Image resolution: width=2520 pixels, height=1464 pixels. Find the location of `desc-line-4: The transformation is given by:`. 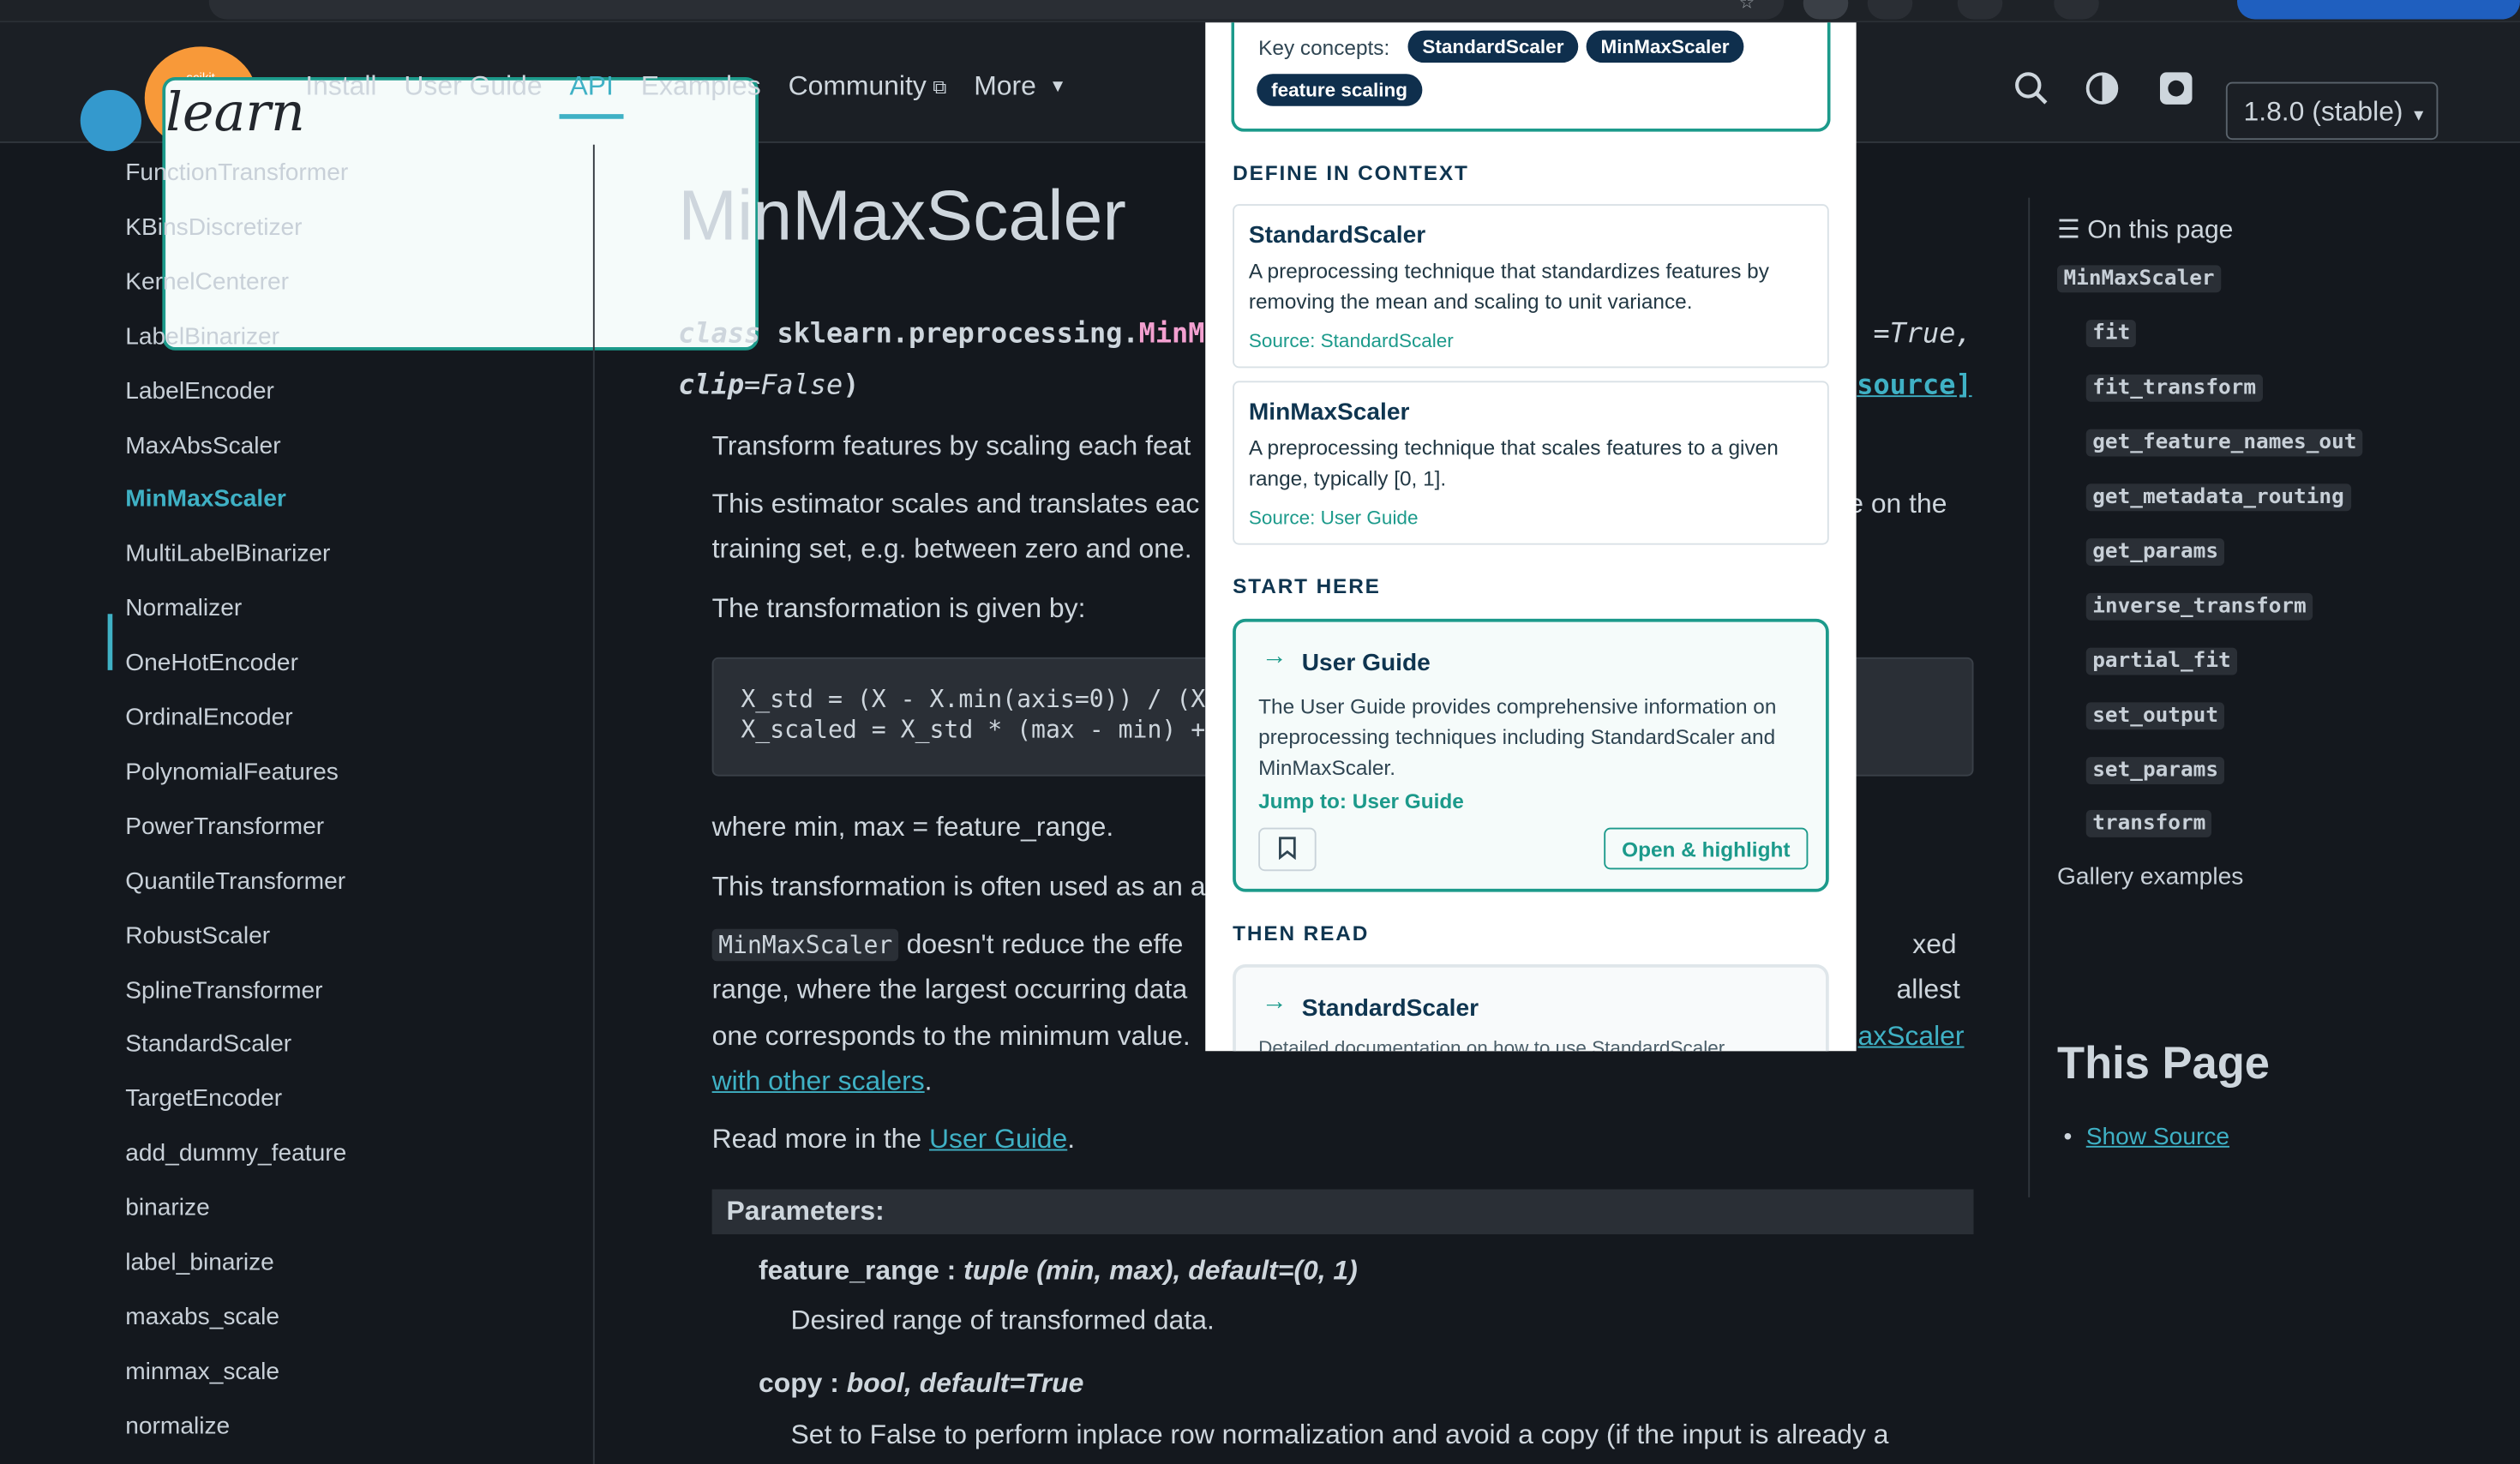

desc-line-4: The transformation is given by: is located at coordinates (898, 608).